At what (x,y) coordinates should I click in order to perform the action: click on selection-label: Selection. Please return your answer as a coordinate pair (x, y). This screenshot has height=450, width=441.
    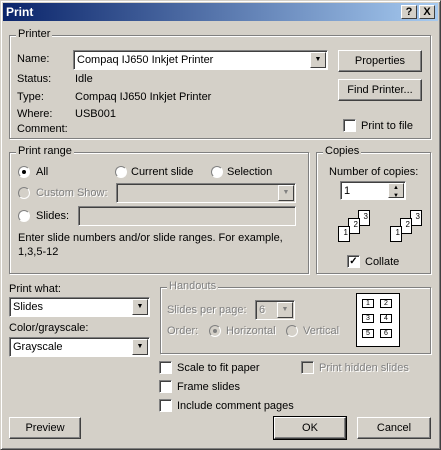
    Looking at the image, I should click on (250, 172).